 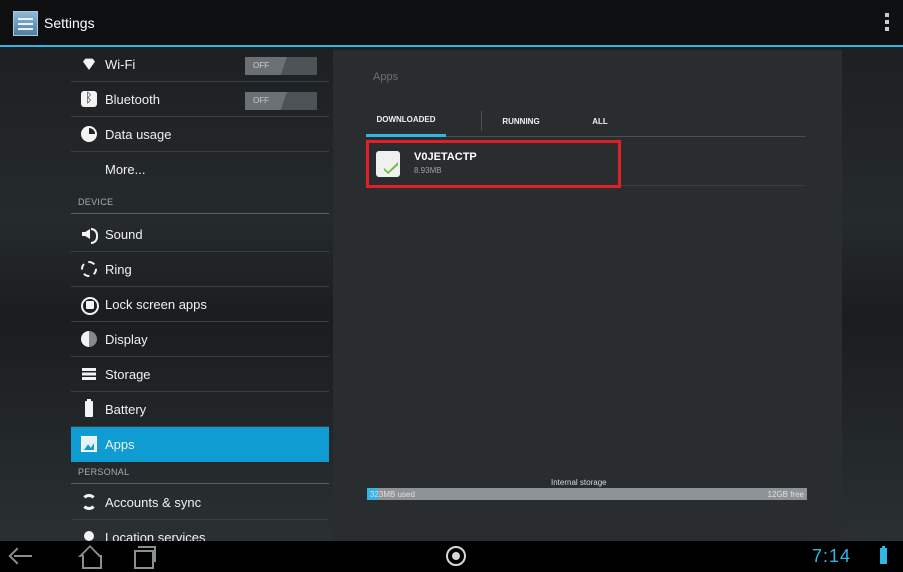 I want to click on speaker-icon, so click(x=89, y=235).